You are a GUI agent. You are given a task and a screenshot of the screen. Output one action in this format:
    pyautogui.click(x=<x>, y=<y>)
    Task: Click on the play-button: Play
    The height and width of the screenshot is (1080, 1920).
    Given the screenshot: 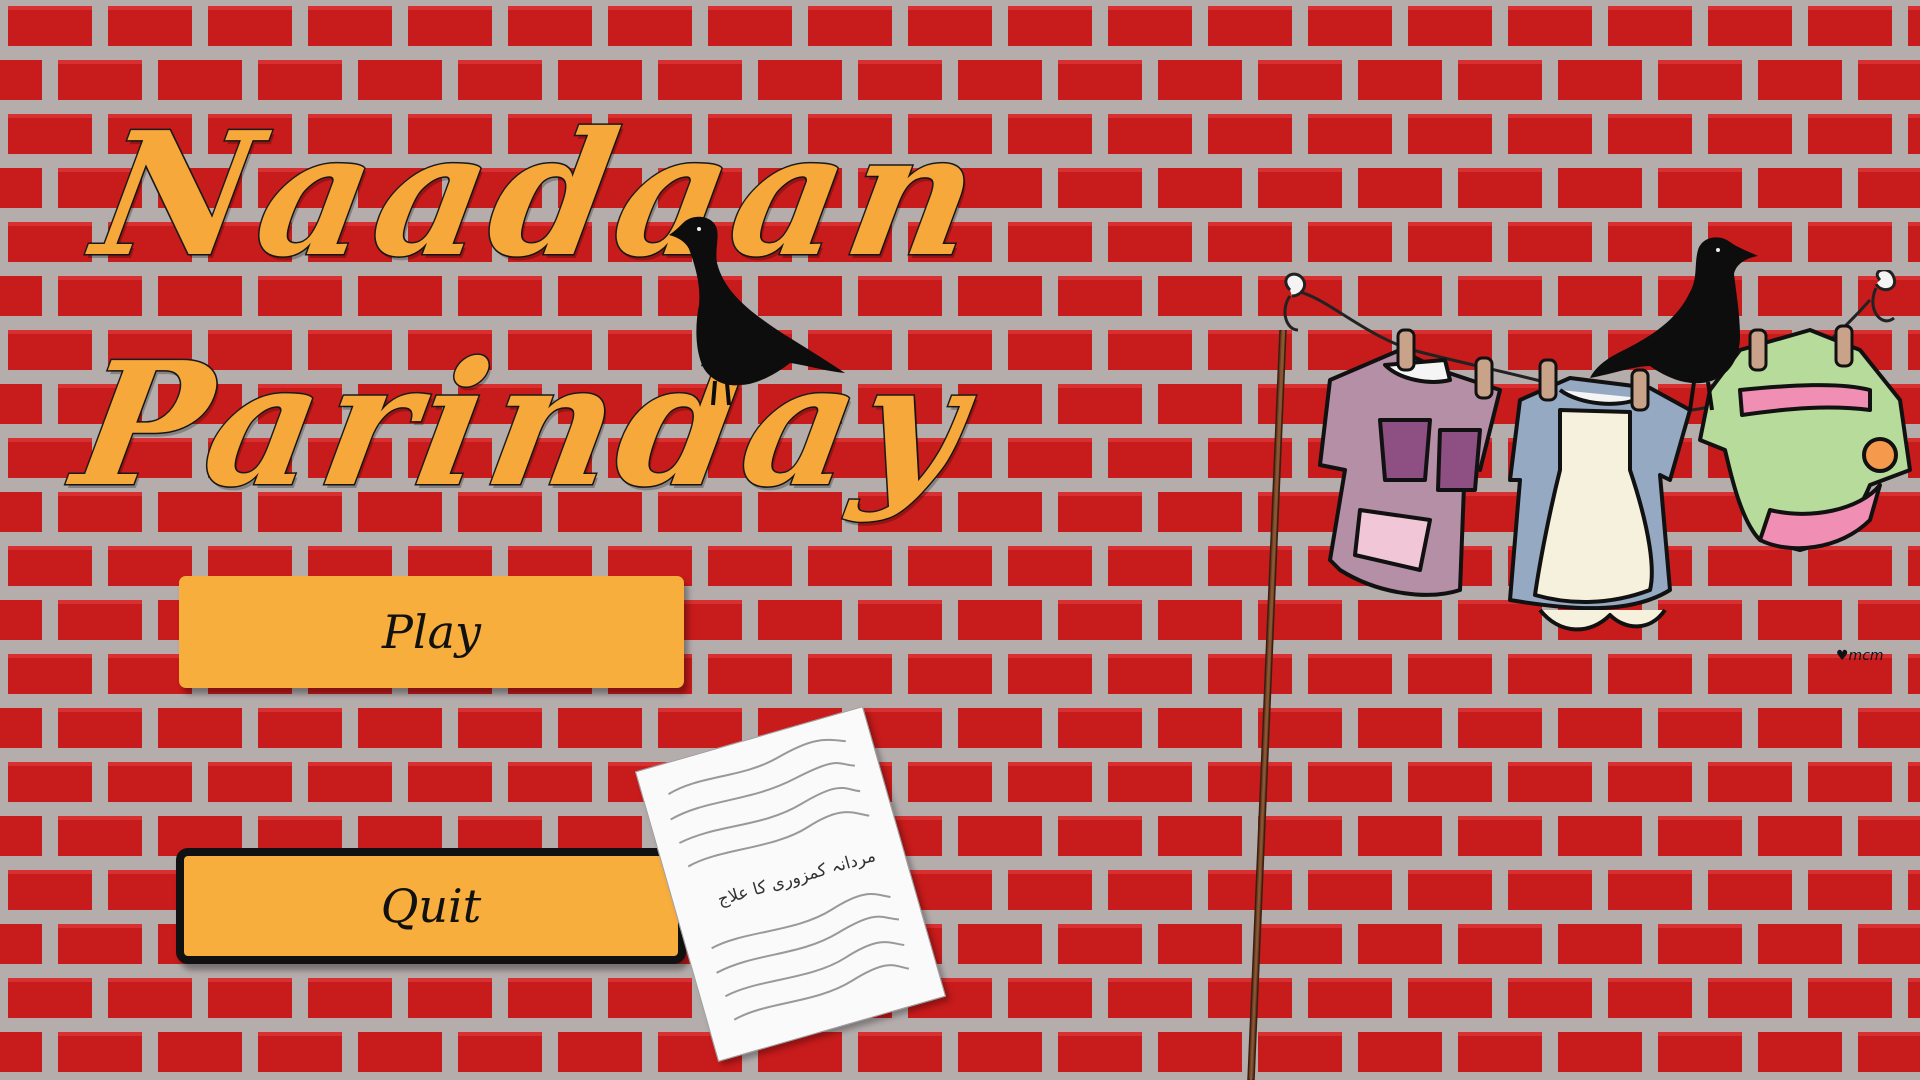 What is the action you would take?
    pyautogui.click(x=431, y=632)
    